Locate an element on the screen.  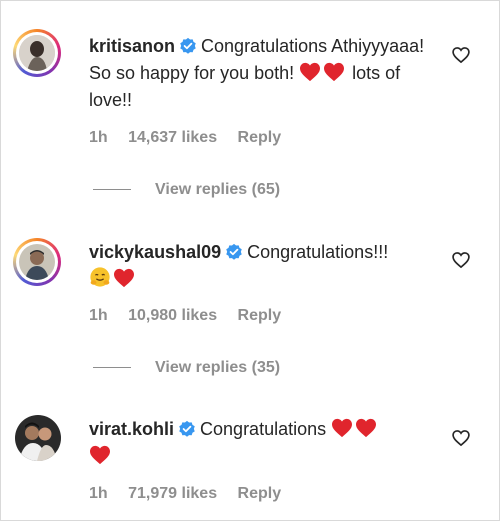
view-replies-button: View replies (65) is located at coordinates (186, 190).